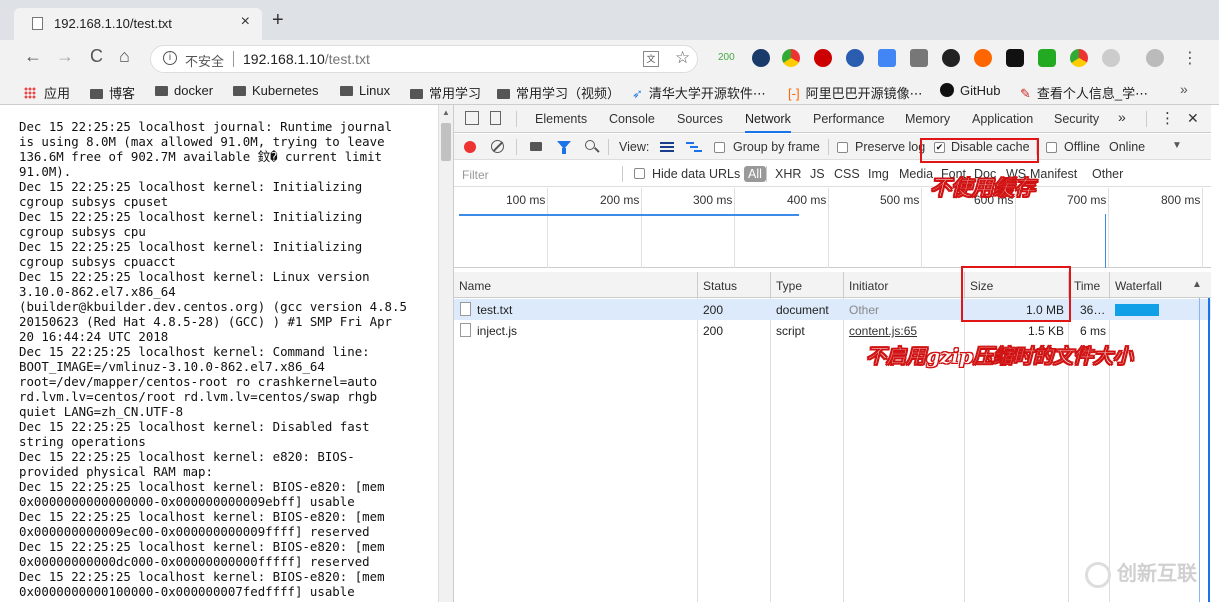  I want to click on bookmark-folder: docker, so click(184, 90).